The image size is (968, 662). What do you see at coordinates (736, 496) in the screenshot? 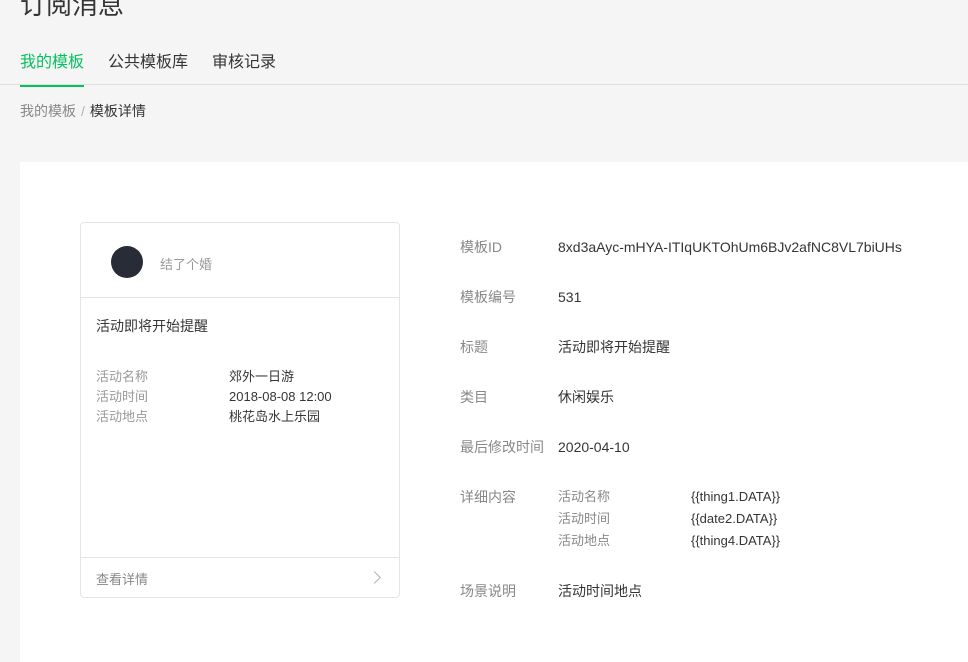
I see `content-field-value: {{thing1.DATA}}` at bounding box center [736, 496].